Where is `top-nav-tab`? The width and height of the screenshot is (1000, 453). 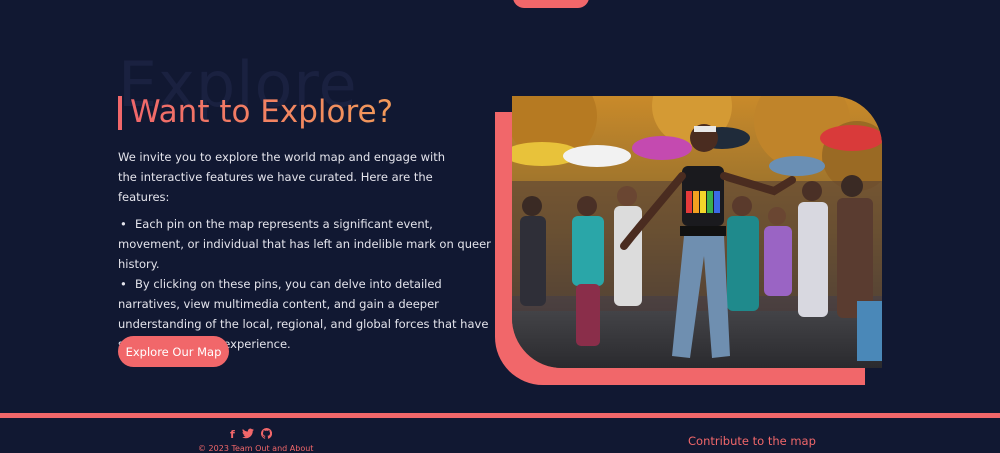 top-nav-tab is located at coordinates (551, 4).